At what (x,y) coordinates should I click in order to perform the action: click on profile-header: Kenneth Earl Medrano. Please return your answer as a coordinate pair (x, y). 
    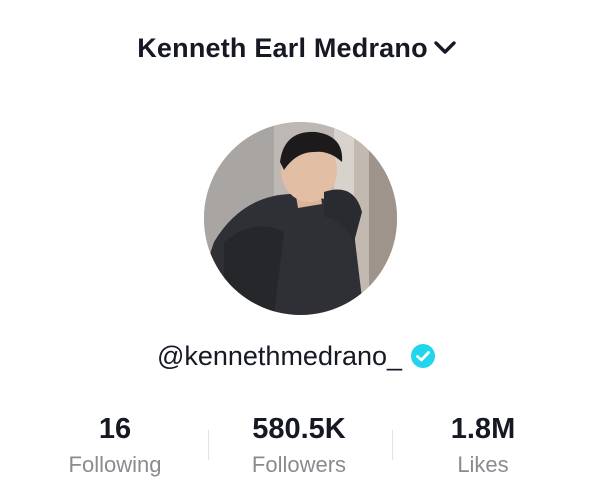
    Looking at the image, I should click on (296, 48).